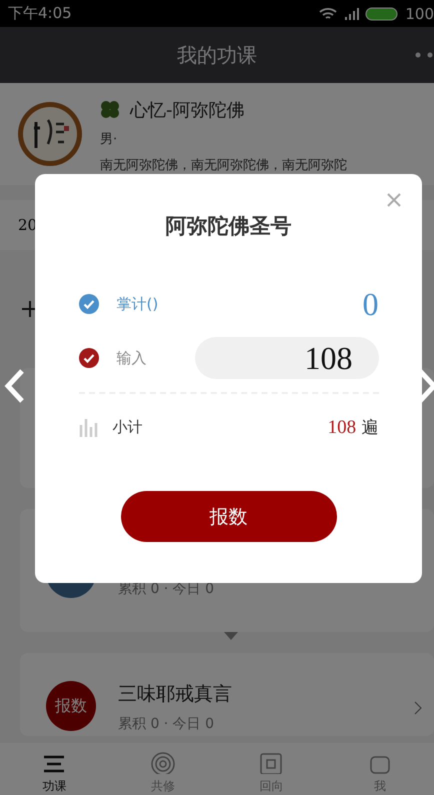  What do you see at coordinates (71, 706) in the screenshot?
I see `report-badge: 报数` at bounding box center [71, 706].